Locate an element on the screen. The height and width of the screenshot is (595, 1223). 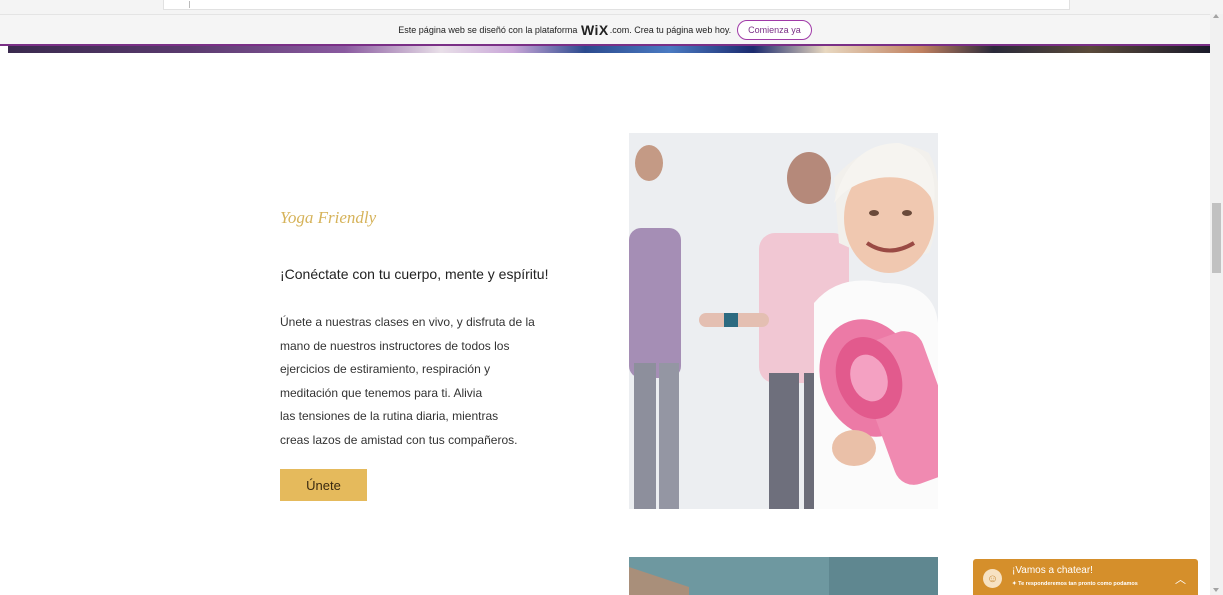
join-button: Únete is located at coordinates (323, 485).